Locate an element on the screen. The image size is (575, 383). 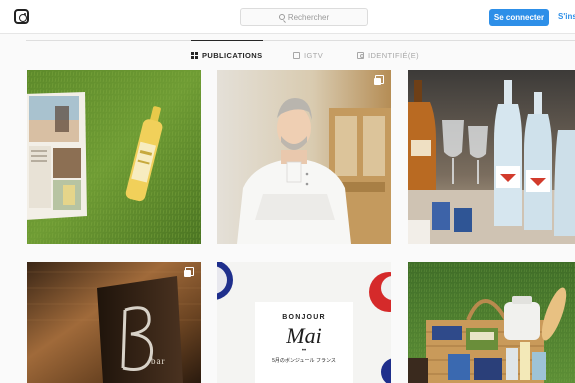
search-input: Rechercher is located at coordinates (304, 17).